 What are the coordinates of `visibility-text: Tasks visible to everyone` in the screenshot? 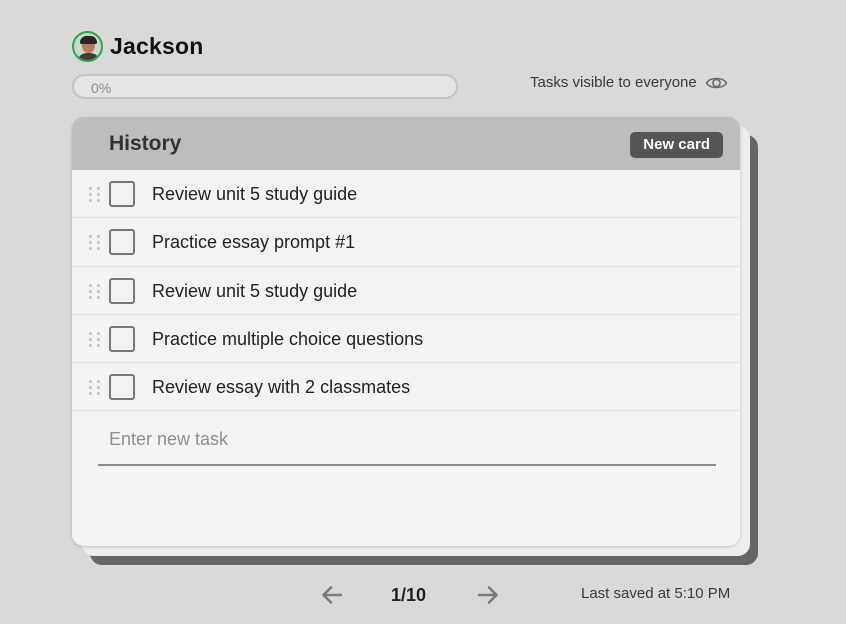 It's located at (613, 82).